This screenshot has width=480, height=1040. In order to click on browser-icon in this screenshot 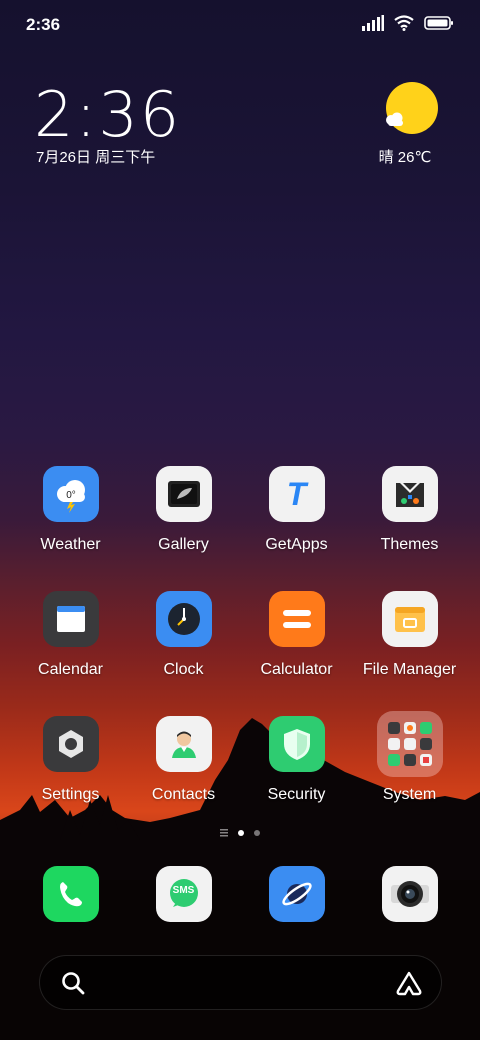, I will do `click(296, 894)`.